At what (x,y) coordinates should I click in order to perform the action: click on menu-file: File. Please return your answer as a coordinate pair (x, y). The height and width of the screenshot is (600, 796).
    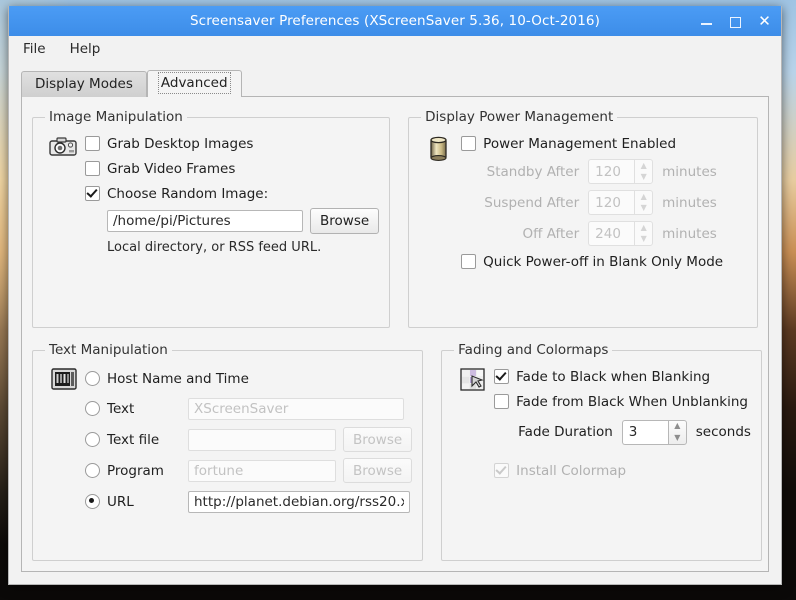
    Looking at the image, I should click on (34, 49).